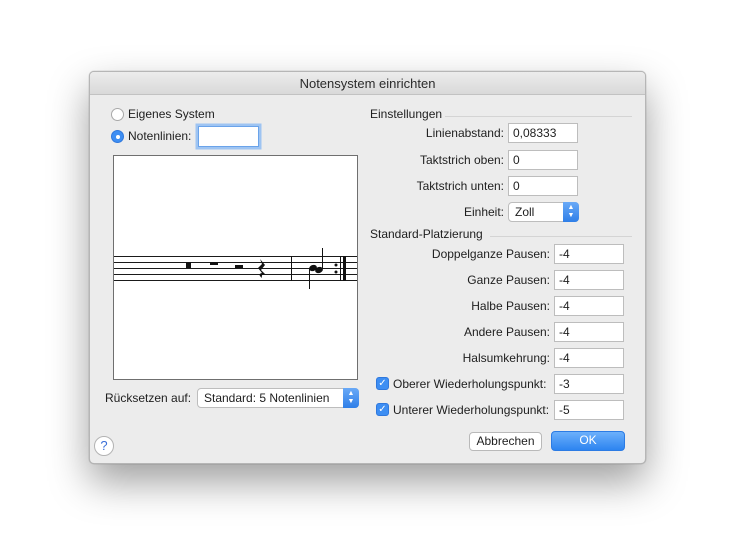 This screenshot has height=543, width=743. I want to click on double-whole-rest, so click(188, 265).